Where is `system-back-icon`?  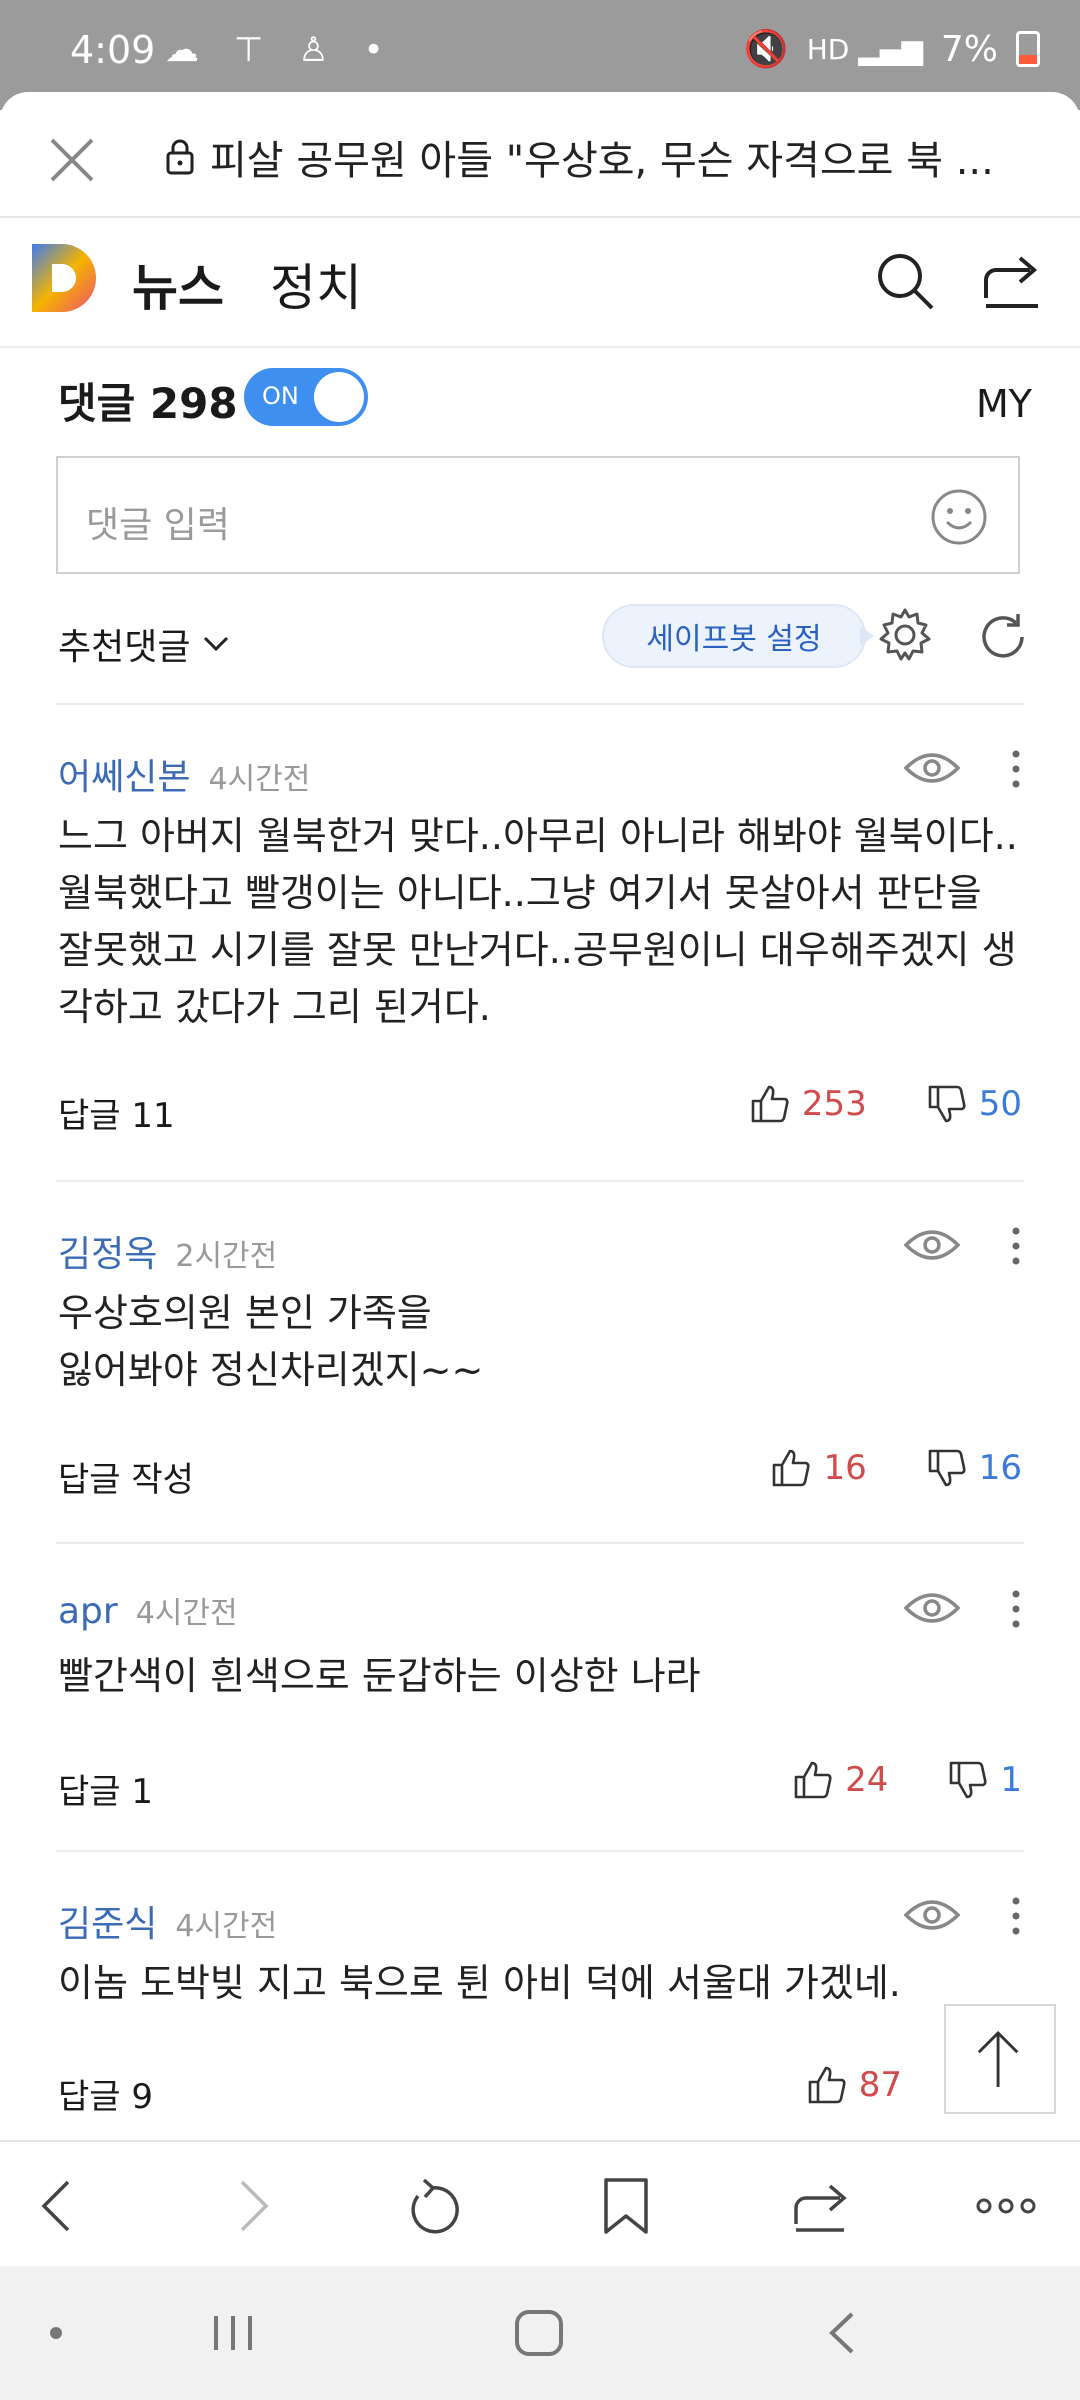
system-back-icon is located at coordinates (842, 2333).